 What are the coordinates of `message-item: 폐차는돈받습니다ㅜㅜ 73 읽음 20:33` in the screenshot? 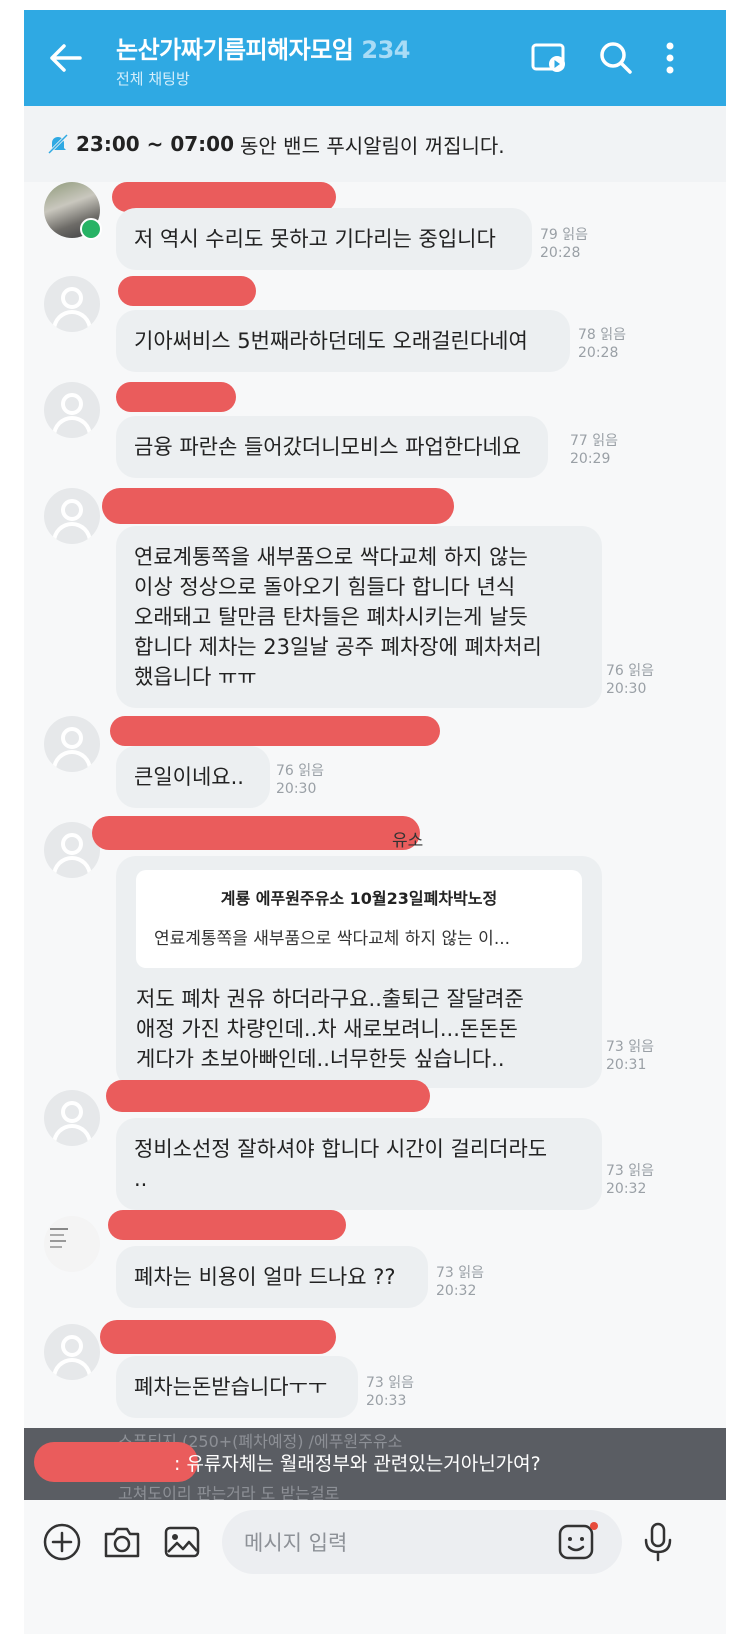 It's located at (375, 1370).